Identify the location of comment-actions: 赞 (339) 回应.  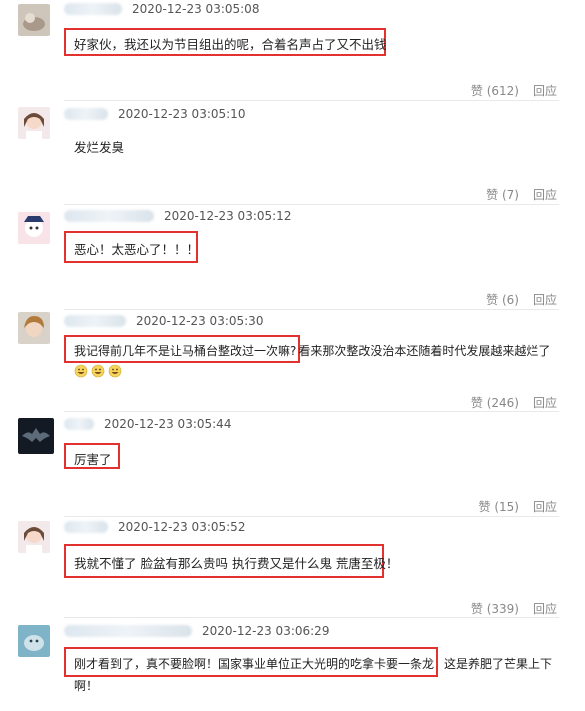
(514, 608).